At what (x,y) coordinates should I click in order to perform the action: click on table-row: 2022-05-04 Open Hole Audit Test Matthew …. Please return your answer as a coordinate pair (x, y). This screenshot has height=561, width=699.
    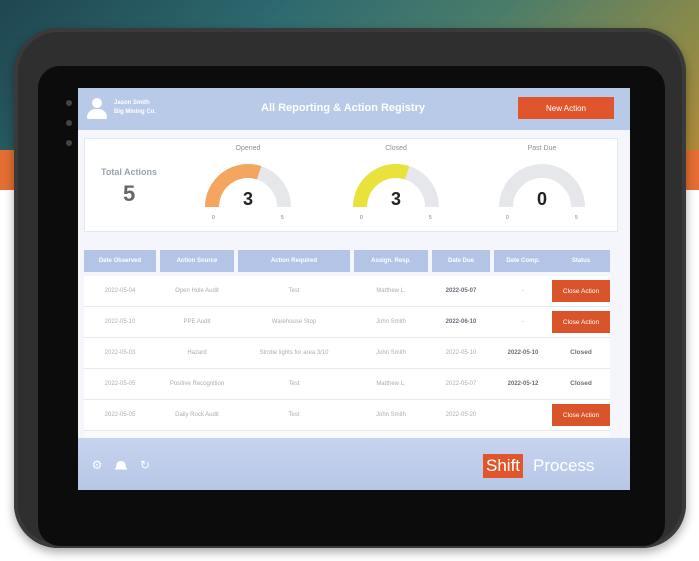
    Looking at the image, I should click on (347, 291).